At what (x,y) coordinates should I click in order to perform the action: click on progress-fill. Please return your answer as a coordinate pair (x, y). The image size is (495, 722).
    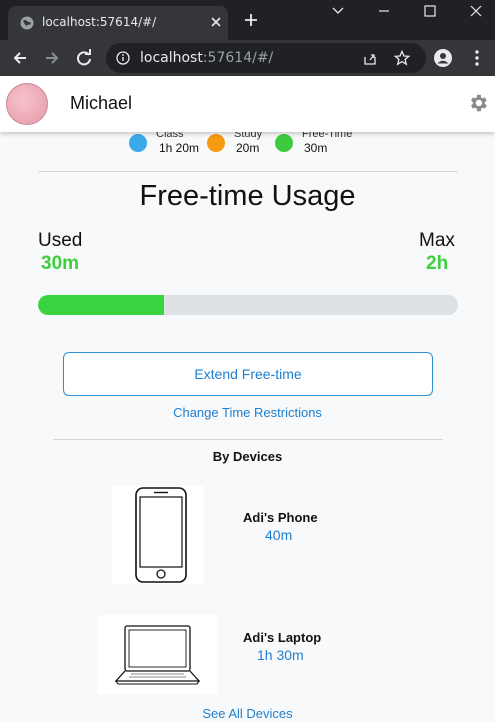
    Looking at the image, I should click on (101, 305).